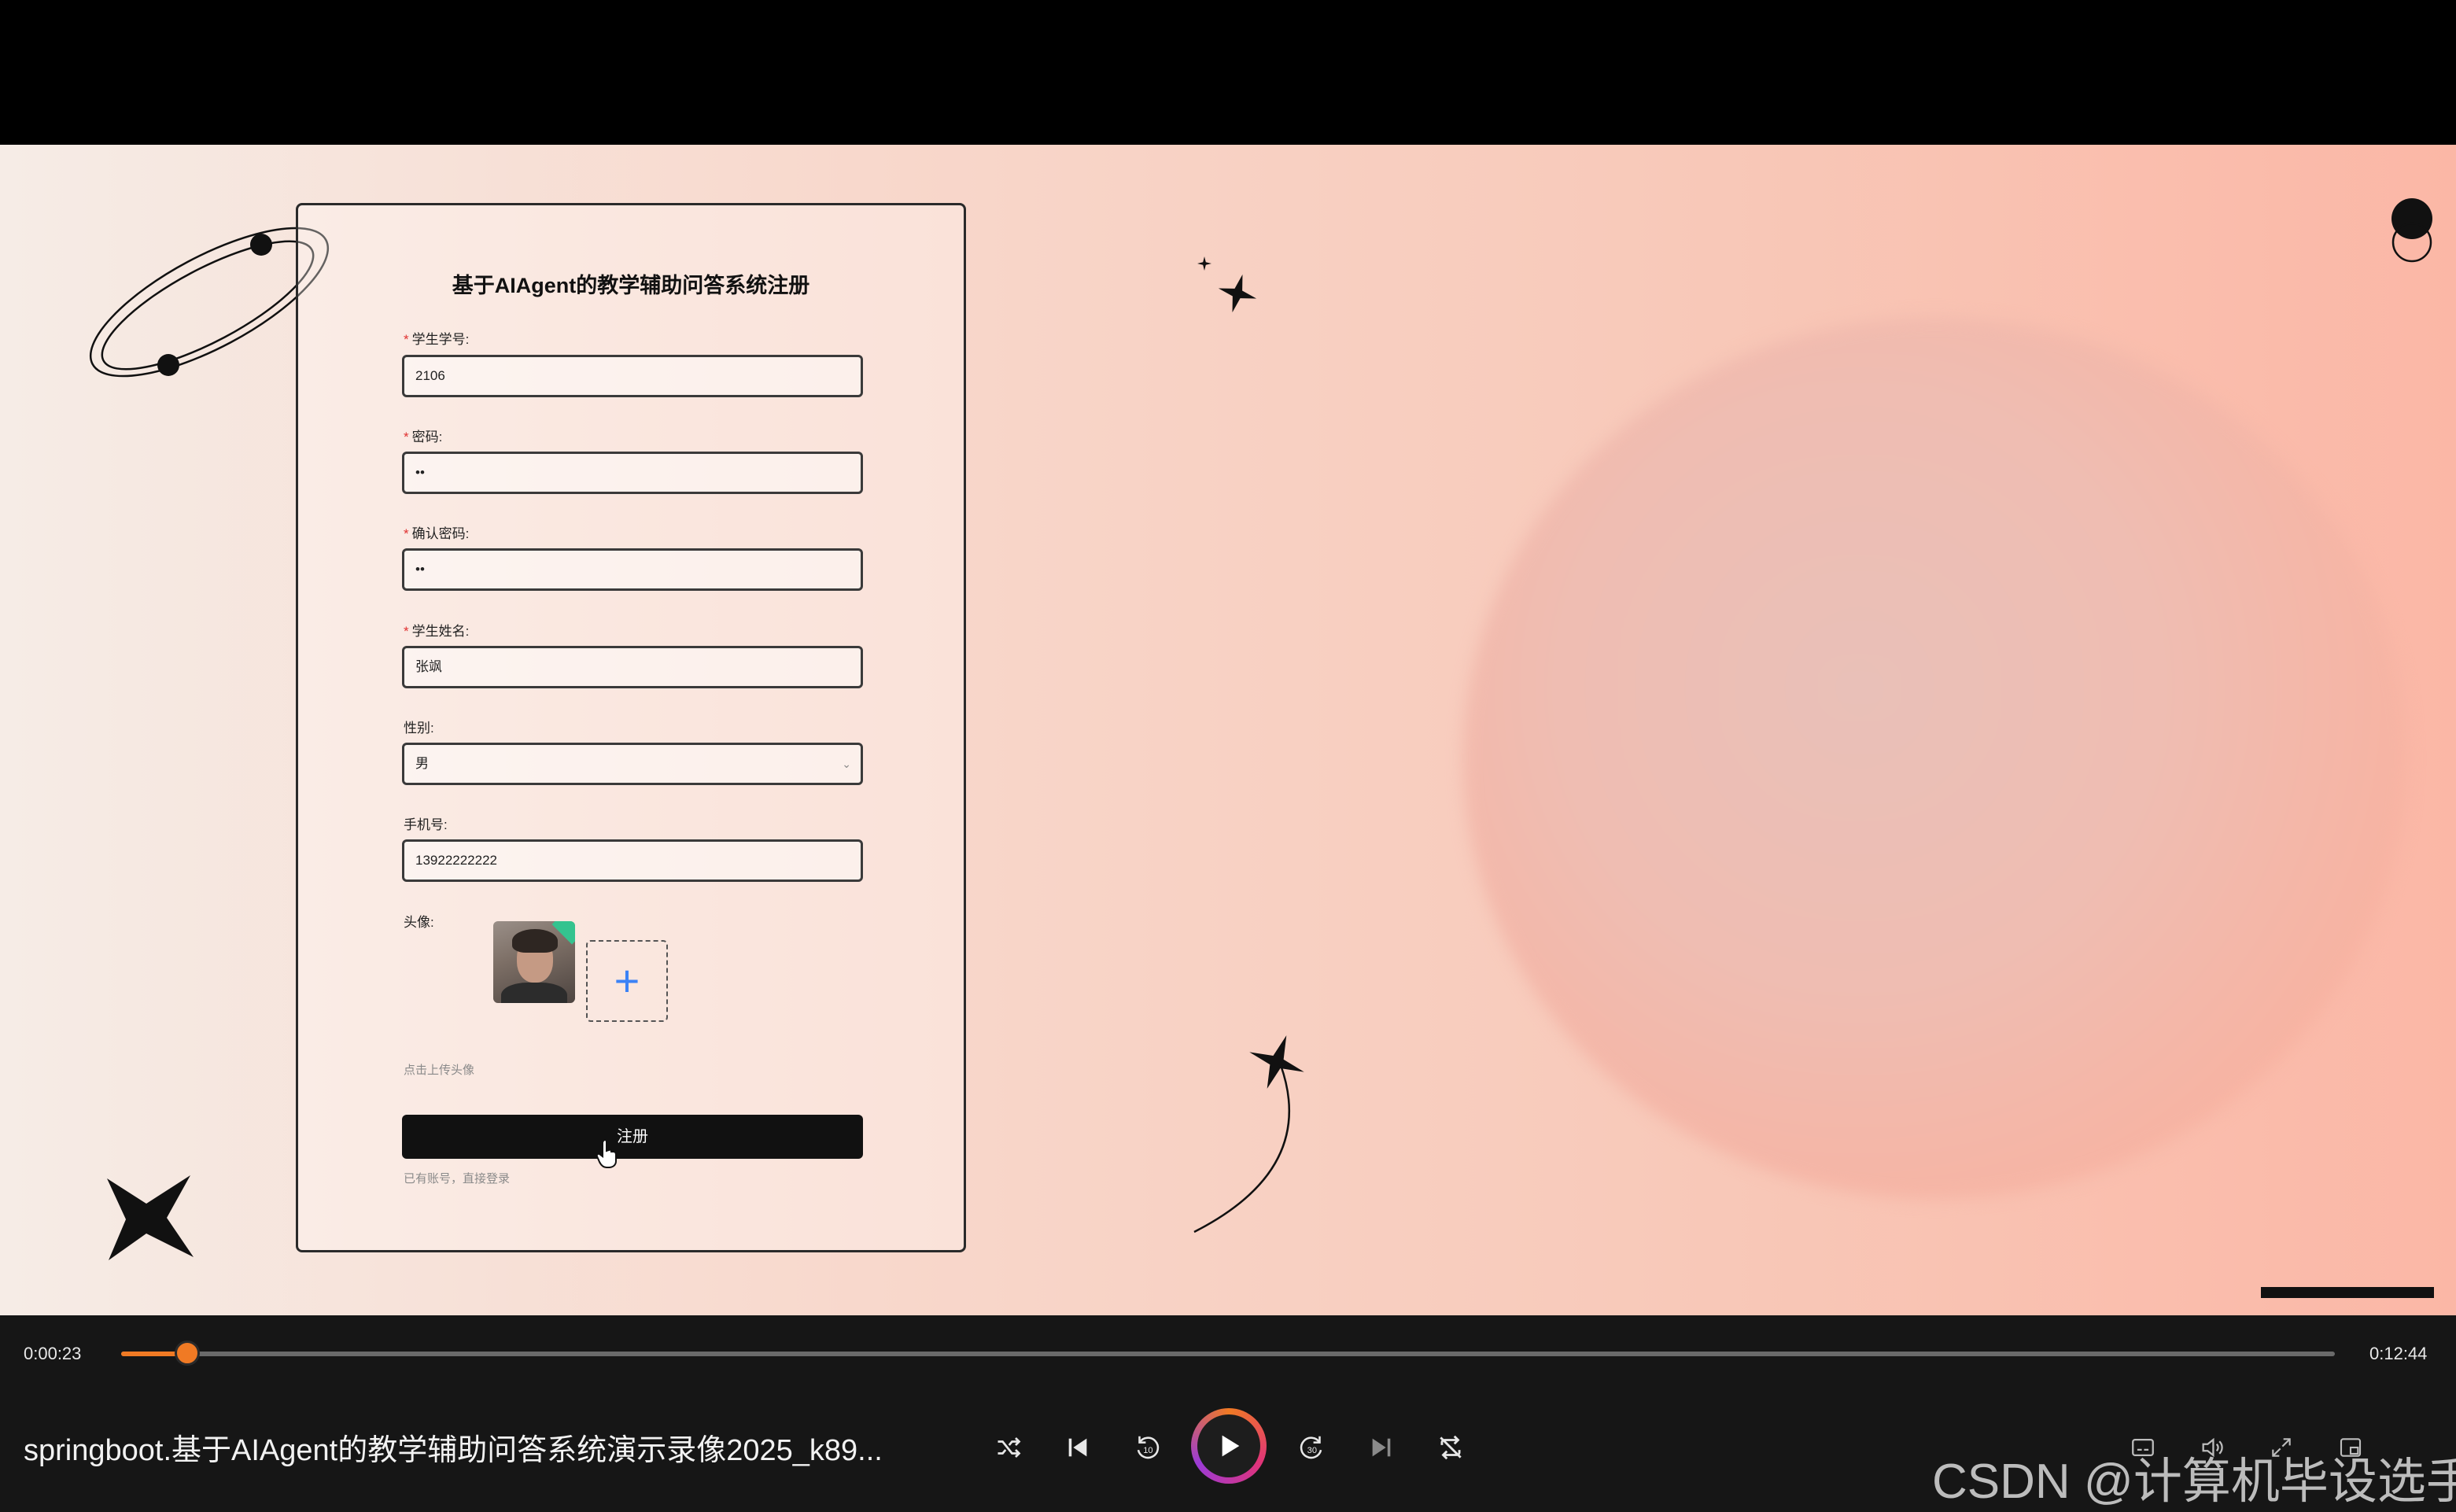  Describe the element at coordinates (632, 473) in the screenshot. I see `password-input: ••` at that location.